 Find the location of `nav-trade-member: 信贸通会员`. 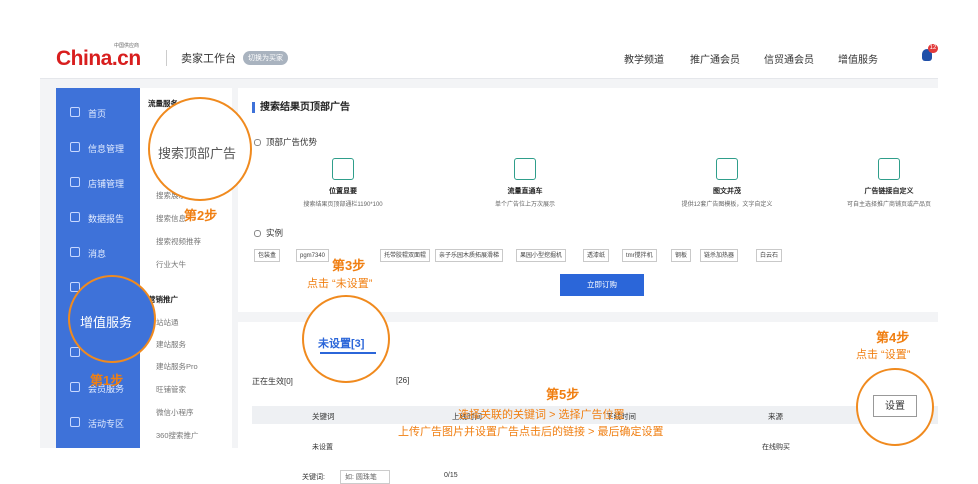

nav-trade-member: 信贸通会员 is located at coordinates (789, 58).